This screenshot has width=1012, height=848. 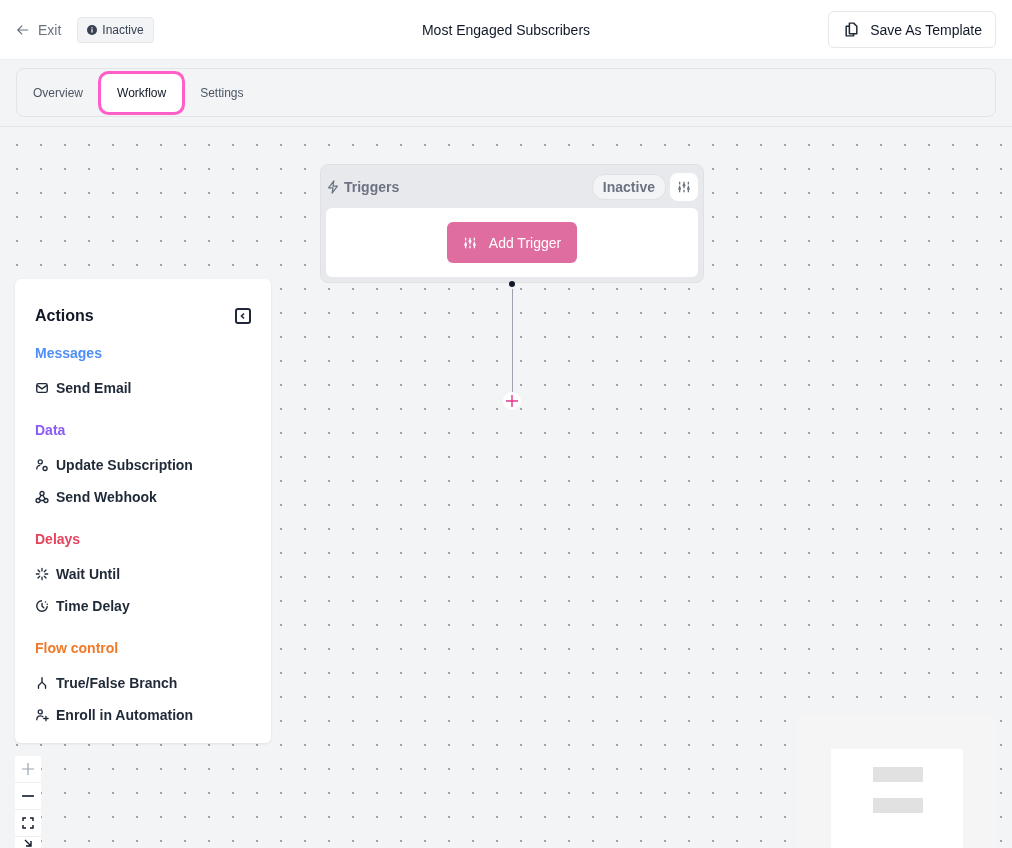 What do you see at coordinates (506, 29) in the screenshot?
I see `page-title: Most Engaged Subscribers` at bounding box center [506, 29].